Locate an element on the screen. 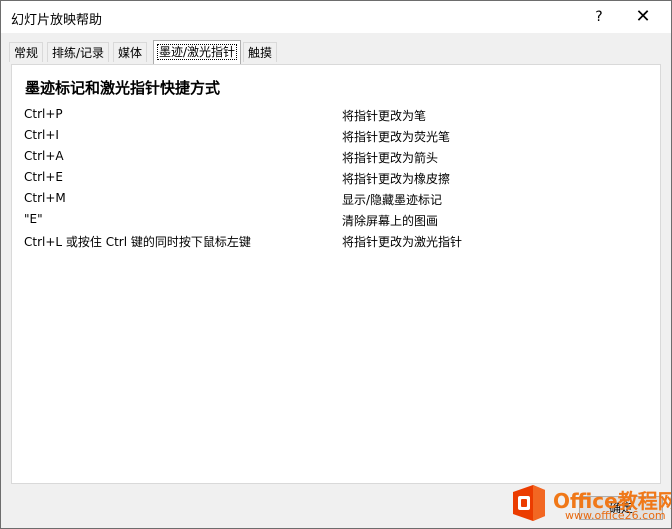  tab-general: 常规 is located at coordinates (26, 52).